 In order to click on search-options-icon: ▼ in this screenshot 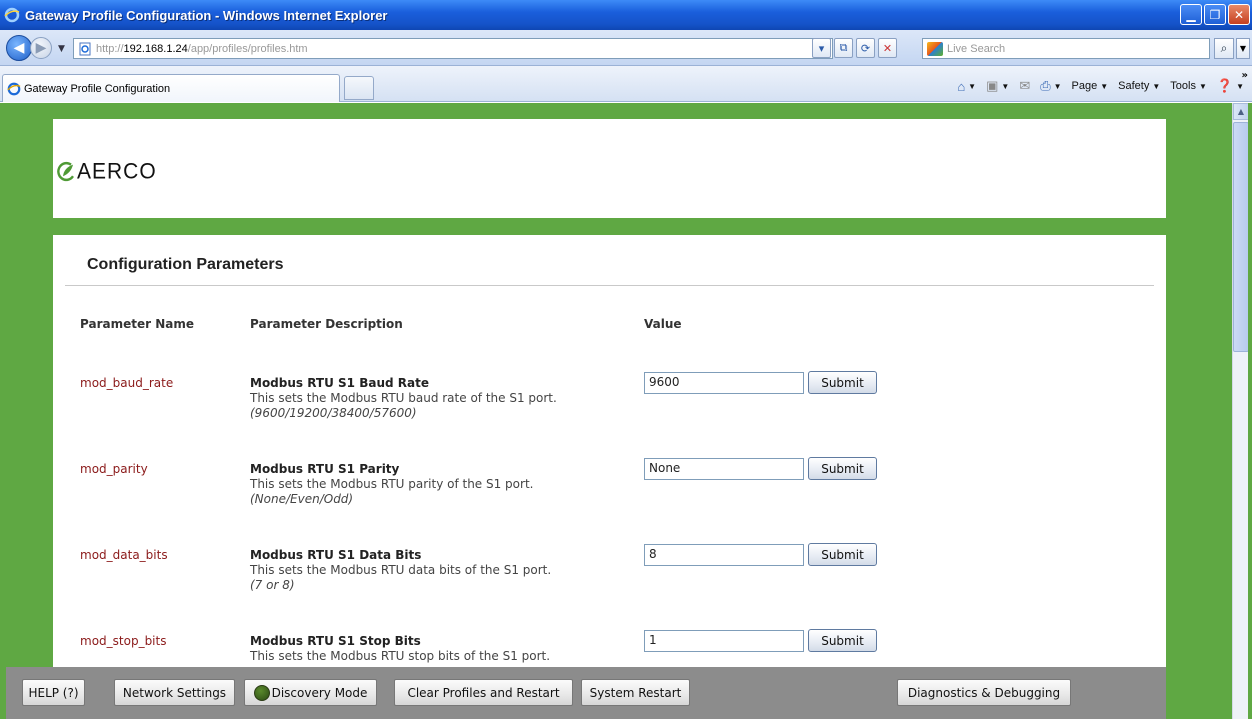, I will do `click(1243, 48)`.